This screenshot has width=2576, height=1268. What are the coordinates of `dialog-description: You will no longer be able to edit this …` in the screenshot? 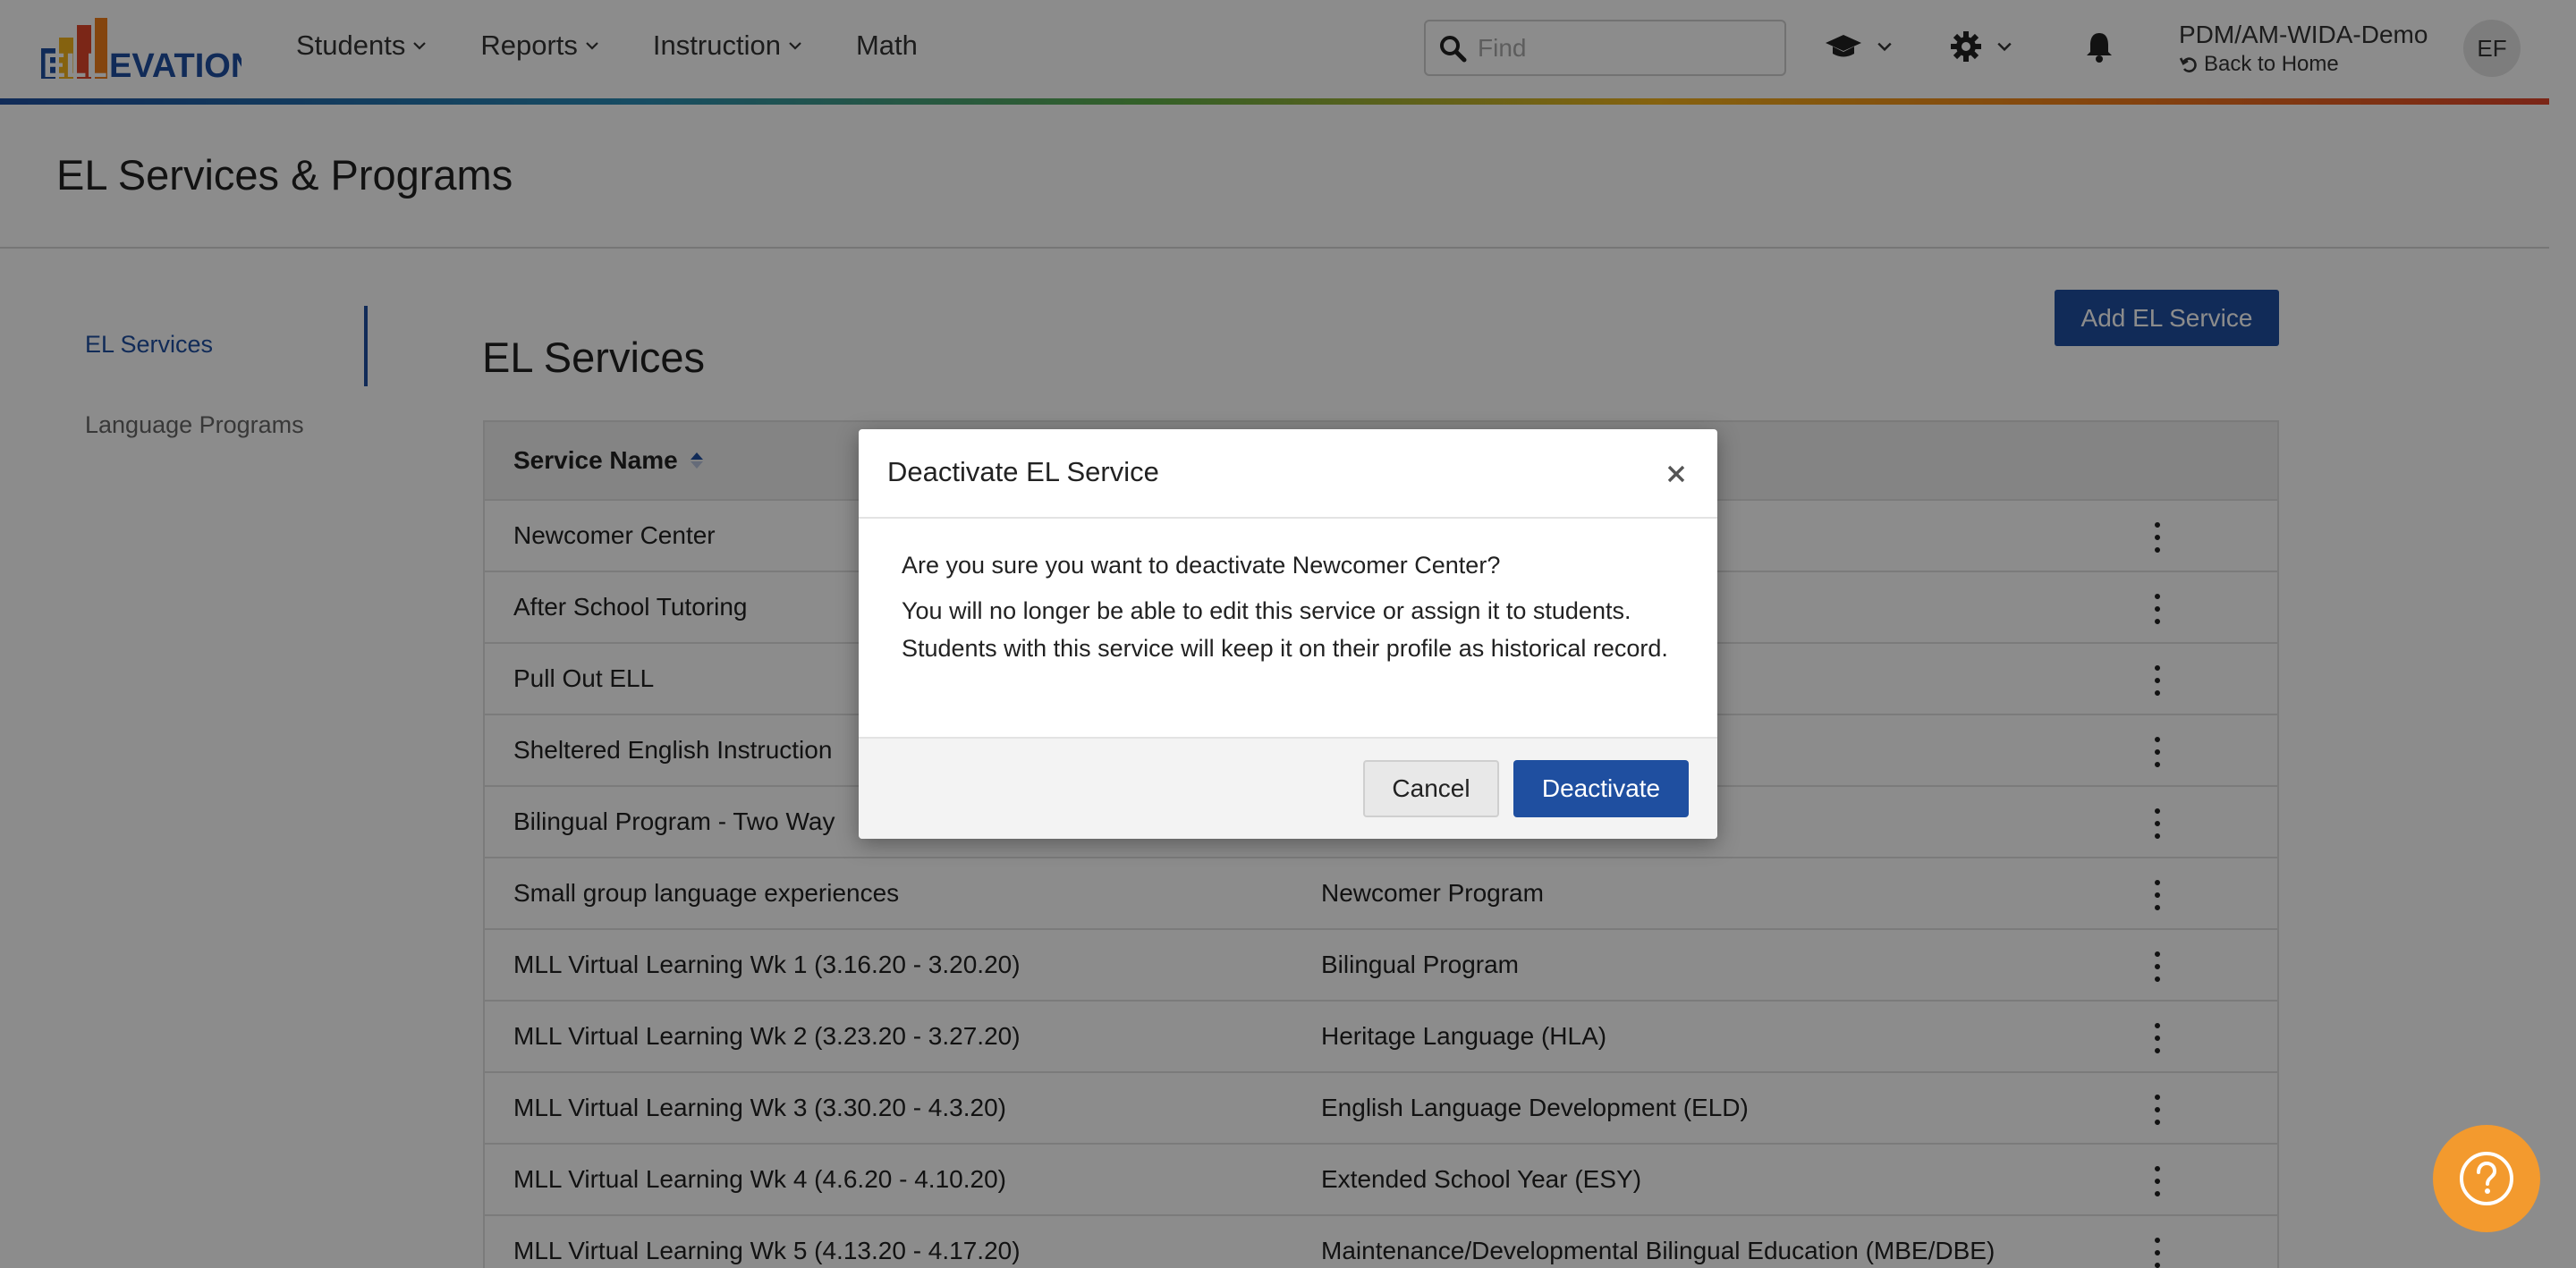 It's located at (1285, 629).